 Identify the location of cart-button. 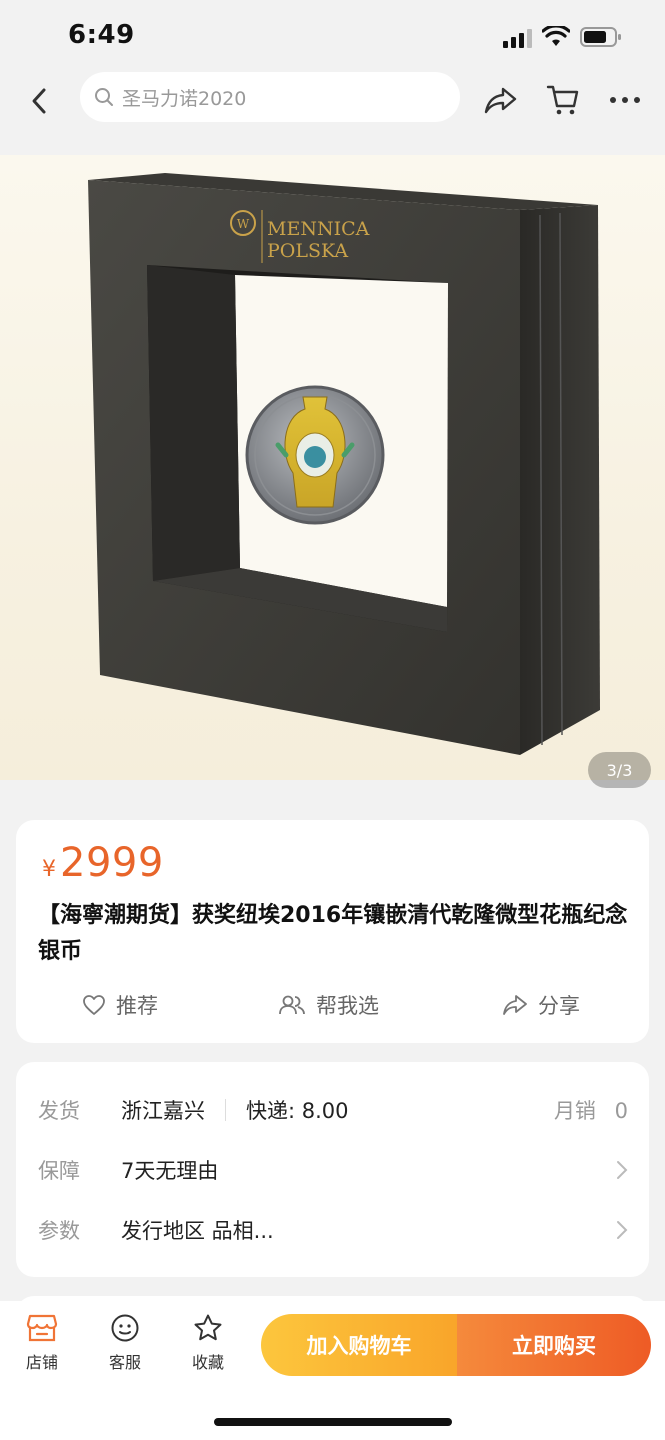
(563, 100).